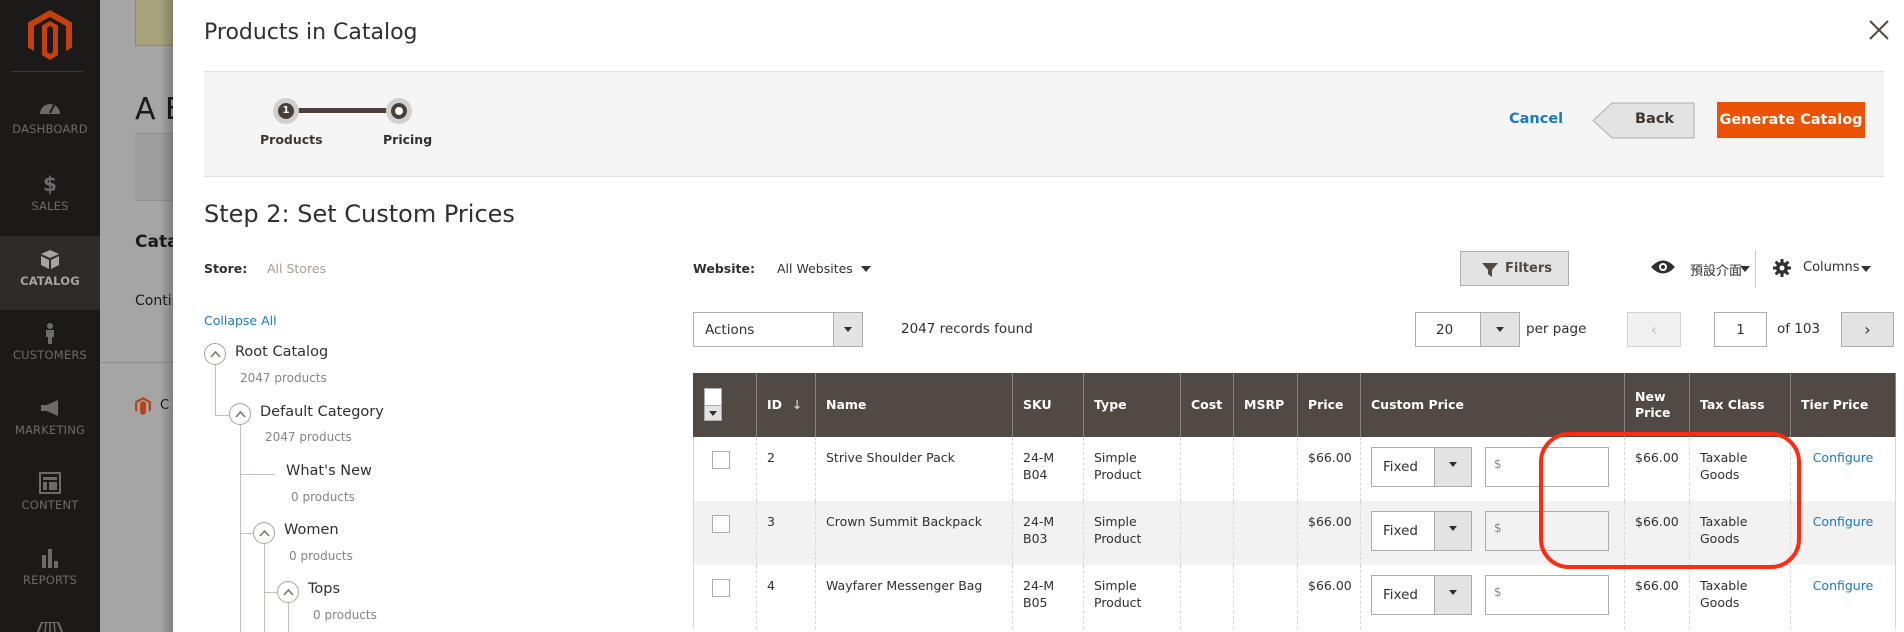 This screenshot has width=1904, height=632. Describe the element at coordinates (1207, 597) in the screenshot. I see `cell-cost` at that location.